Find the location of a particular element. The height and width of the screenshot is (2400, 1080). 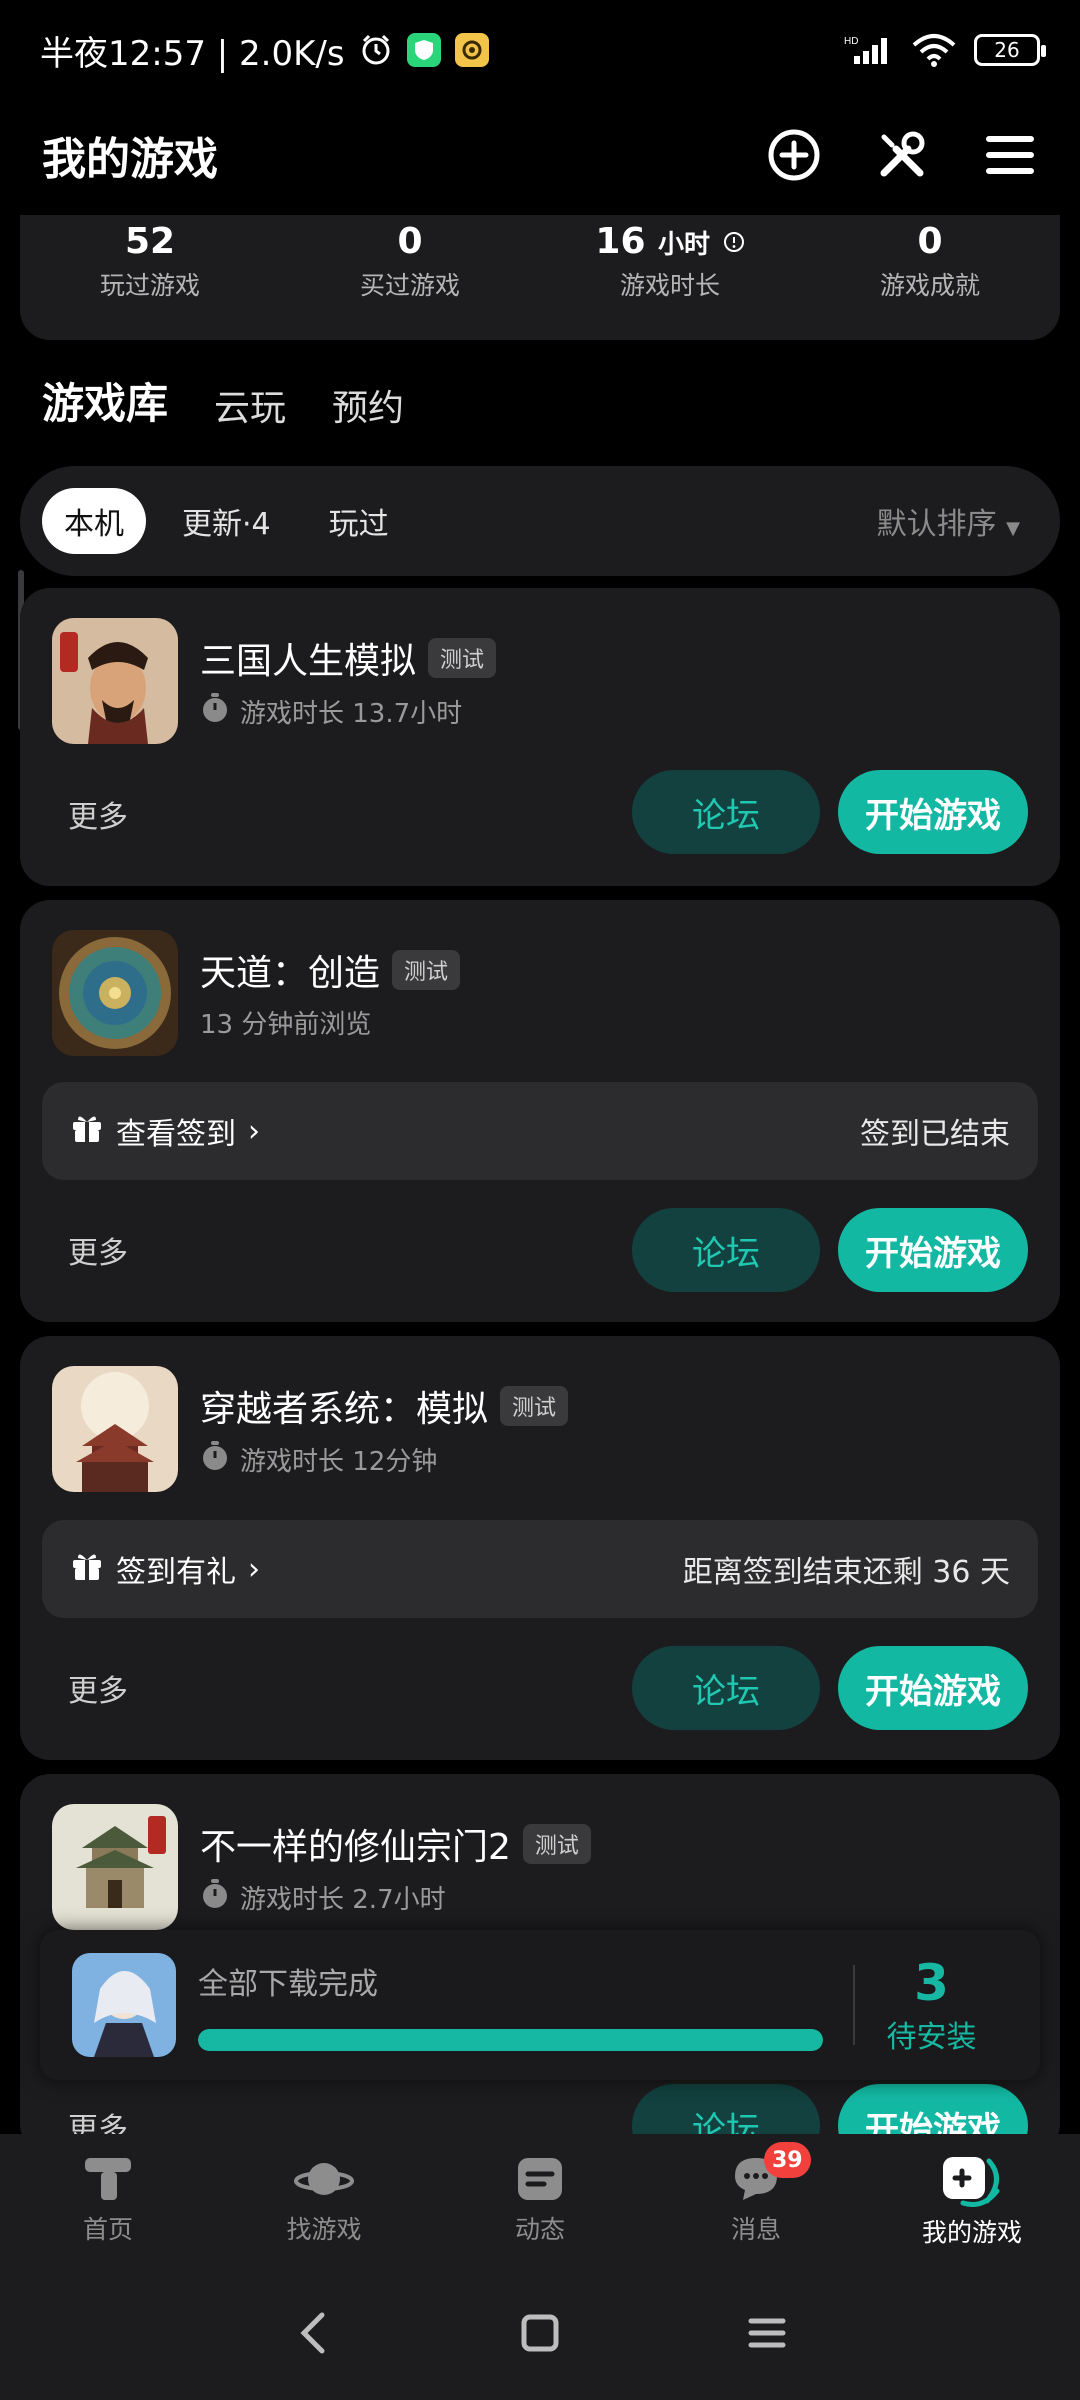

sign-in-link: 签到有礼 is located at coordinates (176, 1572).